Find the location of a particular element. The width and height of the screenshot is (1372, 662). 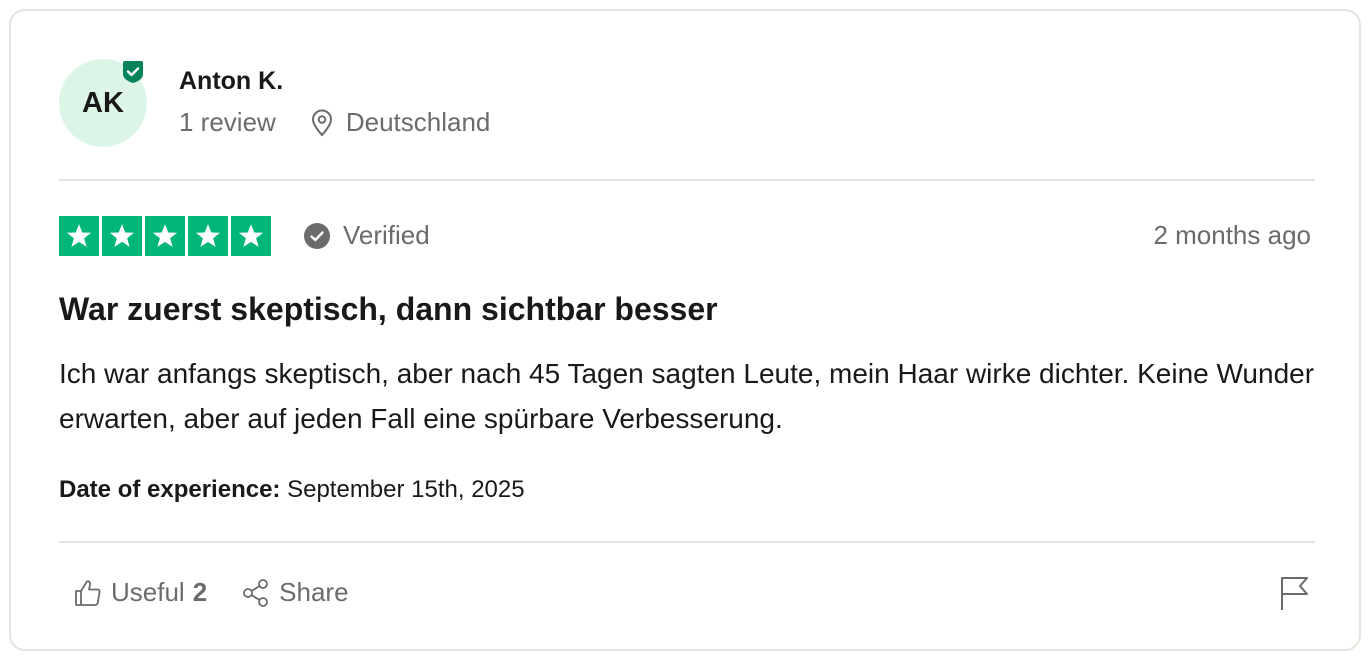

experience-label: Date of experience: is located at coordinates (170, 489).